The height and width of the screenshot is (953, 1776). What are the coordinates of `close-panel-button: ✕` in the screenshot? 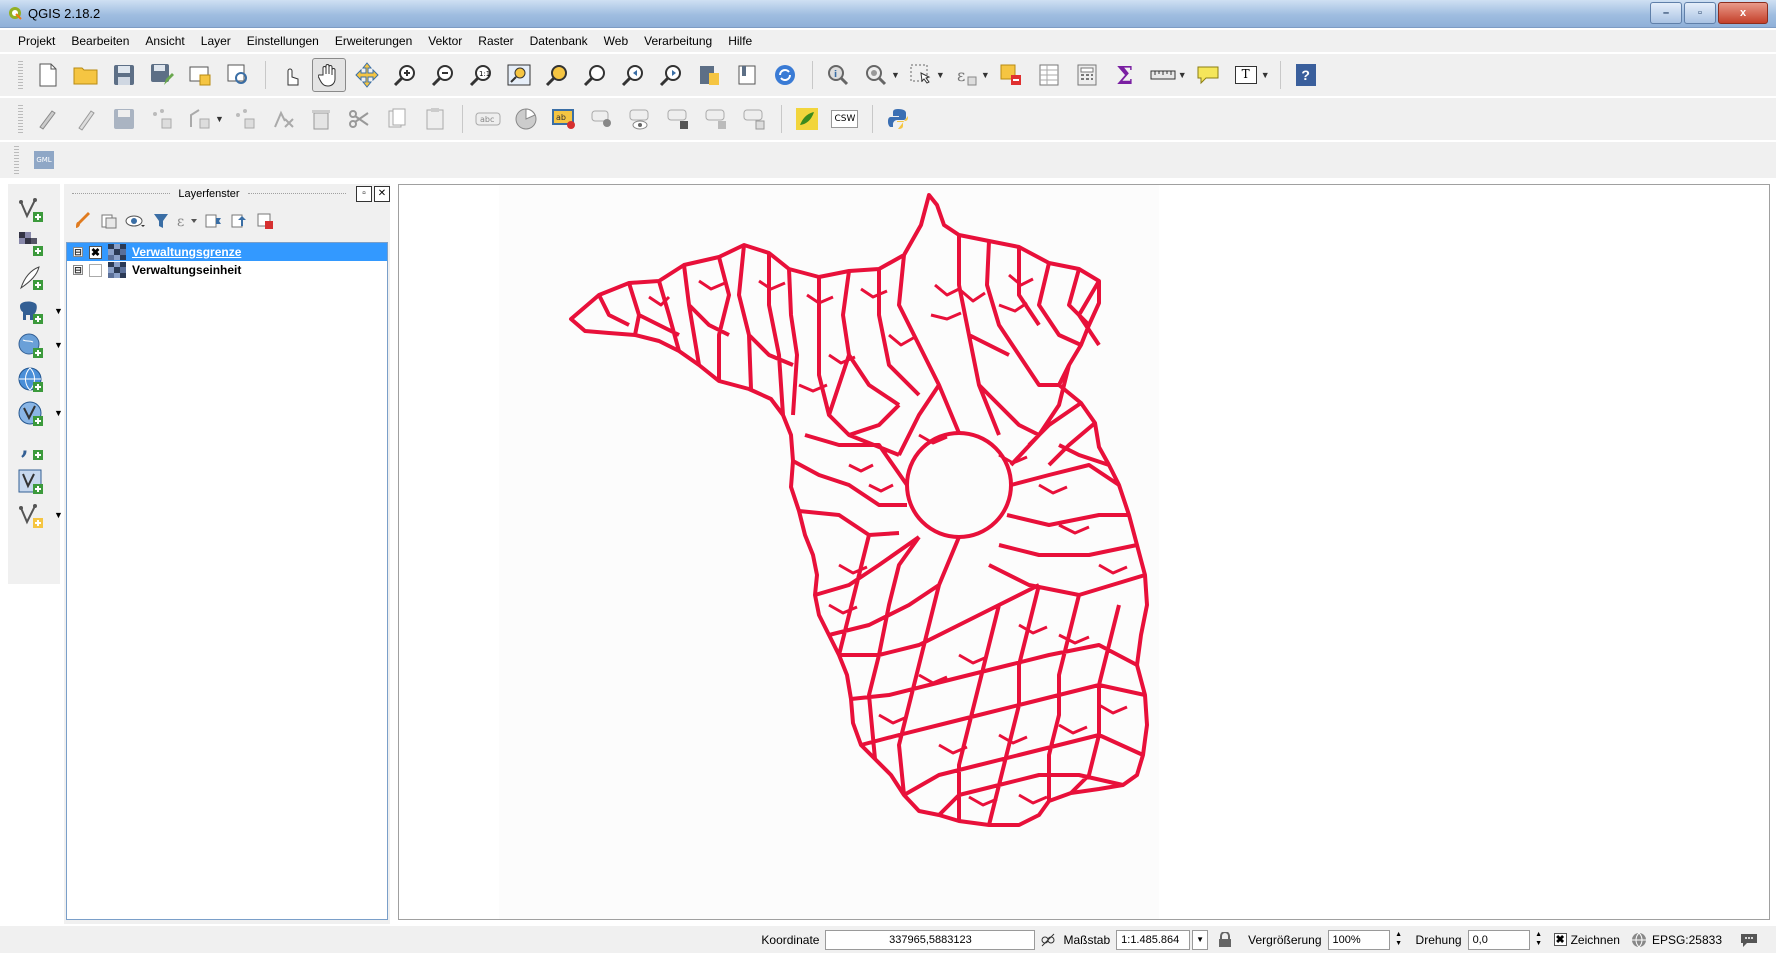 It's located at (382, 194).